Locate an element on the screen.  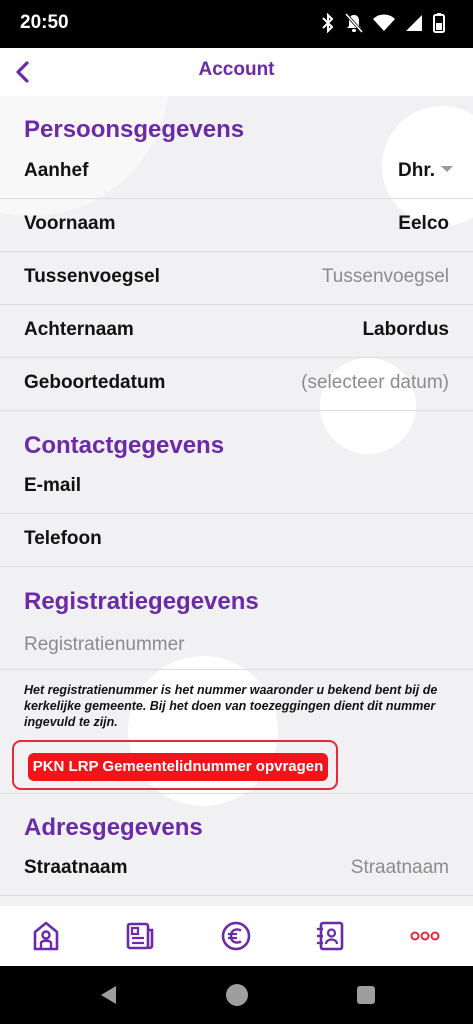
aanhef-dropdown: Dhr. is located at coordinates (425, 171).